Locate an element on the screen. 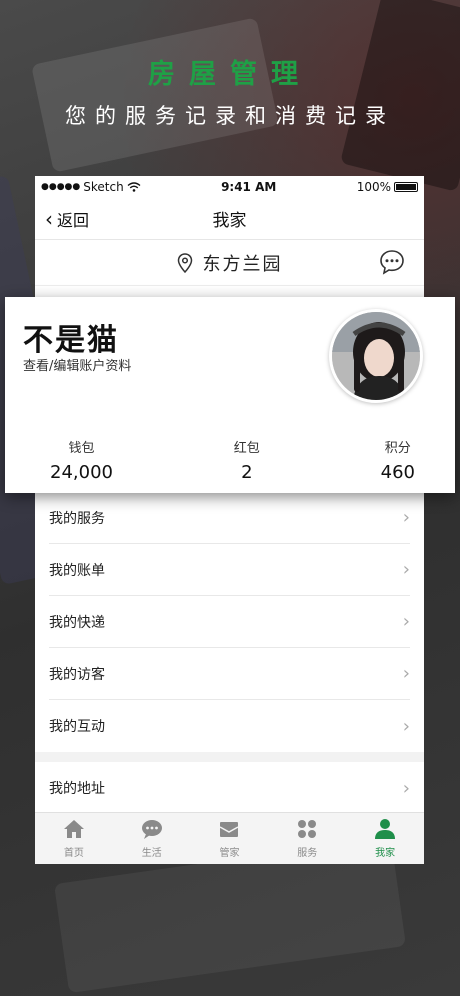  menu-item-address: 我的地址 › is located at coordinates (229, 788).